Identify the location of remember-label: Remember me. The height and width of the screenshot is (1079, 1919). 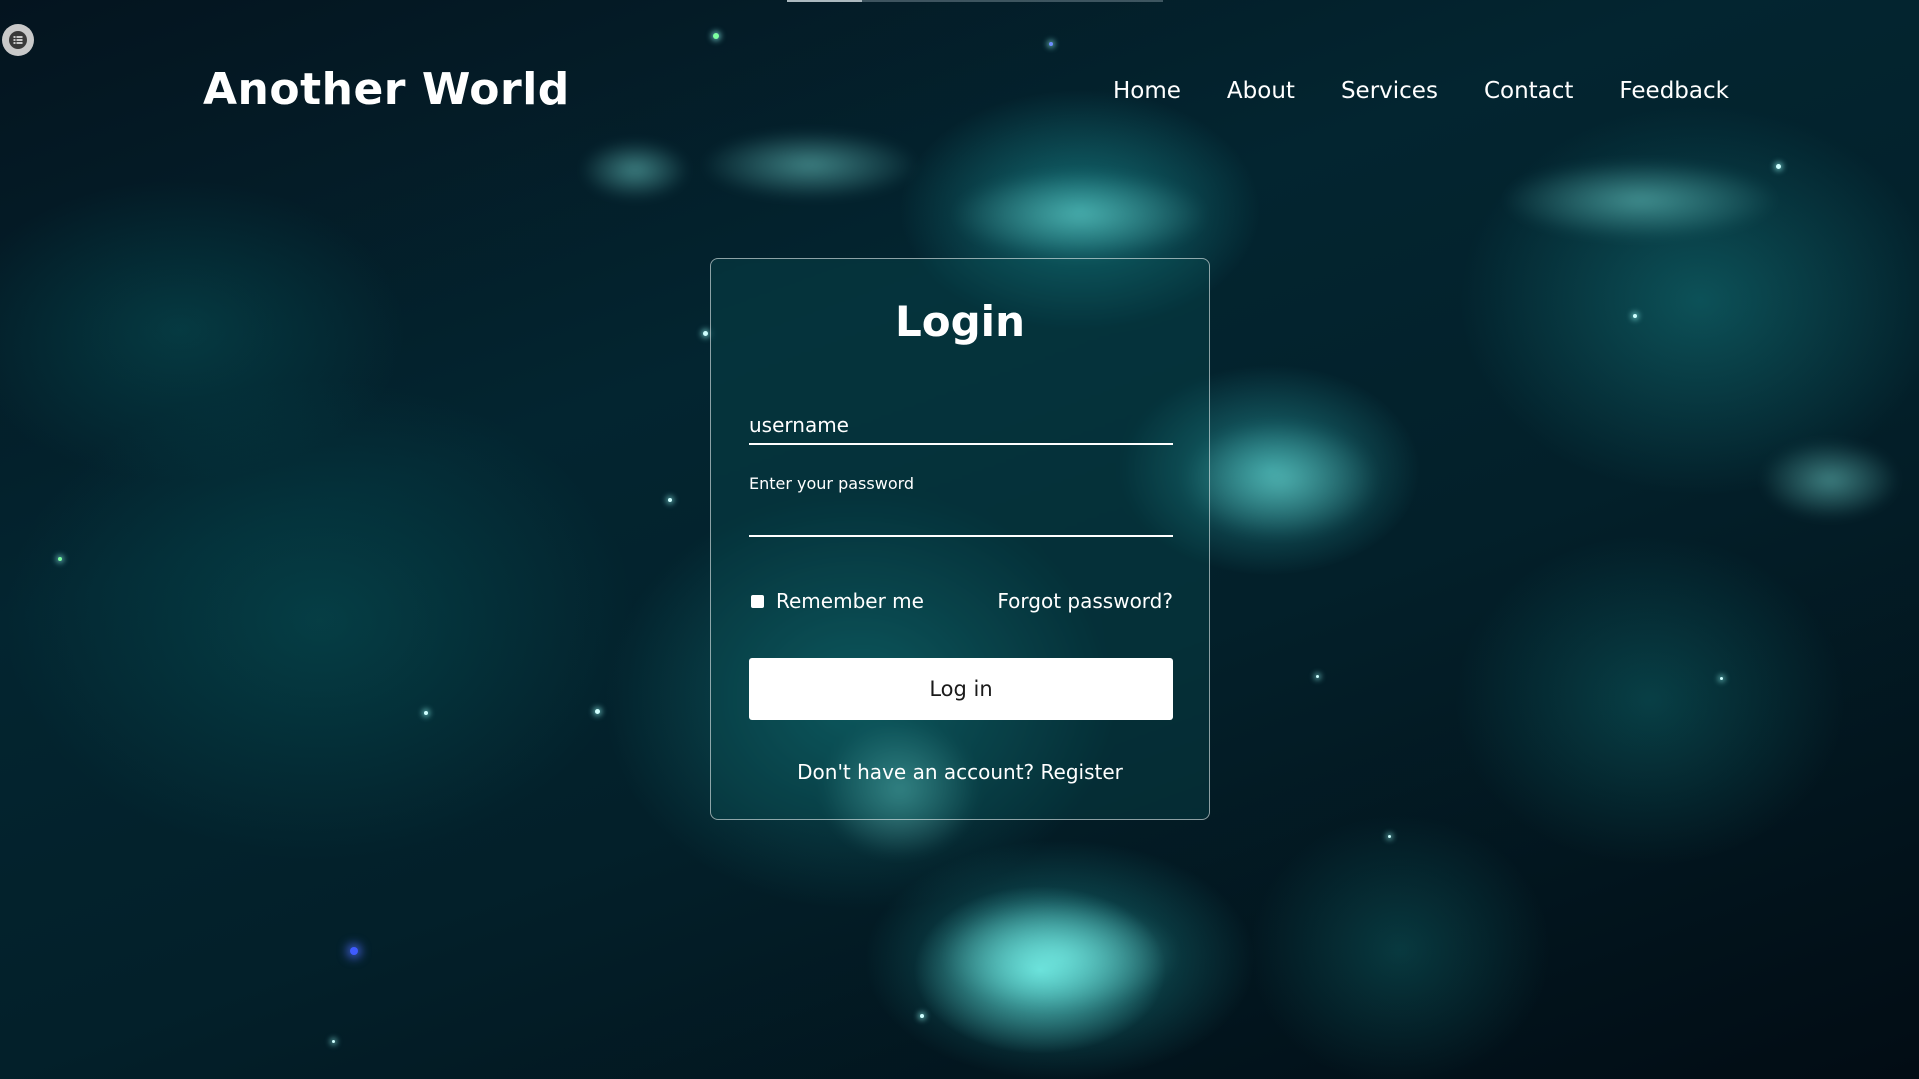
(850, 601).